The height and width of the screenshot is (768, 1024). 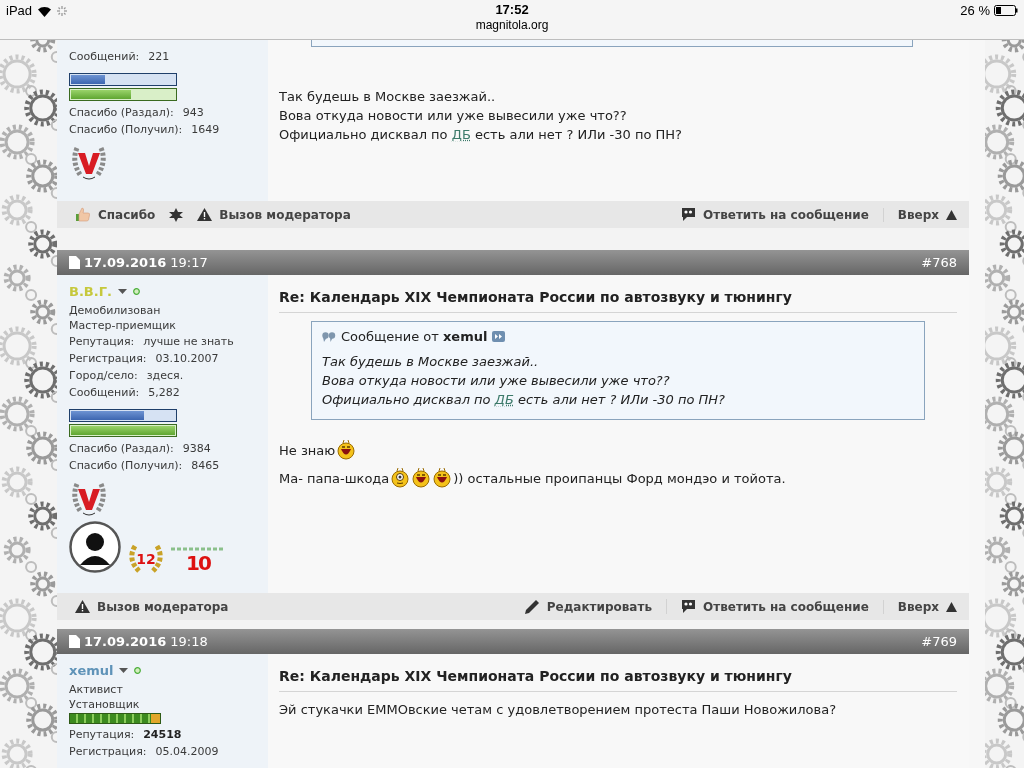 I want to click on battery-icon, so click(x=1006, y=10).